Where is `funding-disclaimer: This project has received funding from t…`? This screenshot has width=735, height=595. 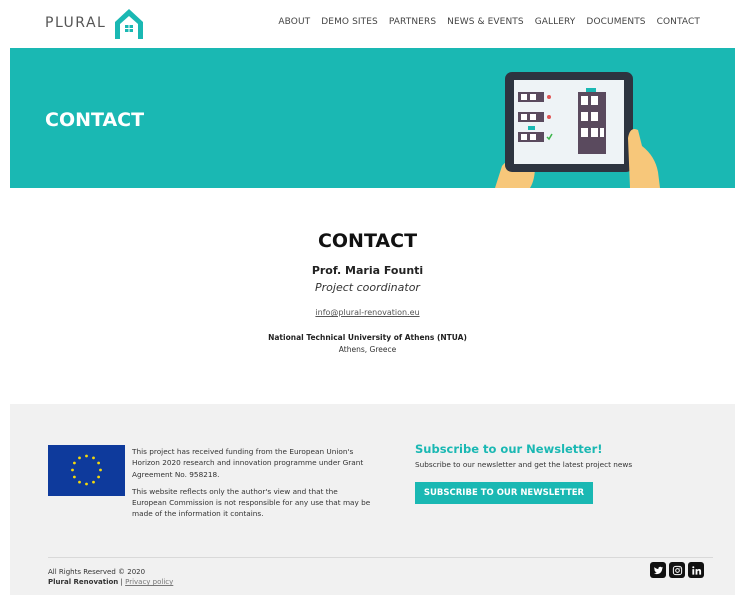
funding-disclaimer: This project has received funding from t… is located at coordinates (252, 483).